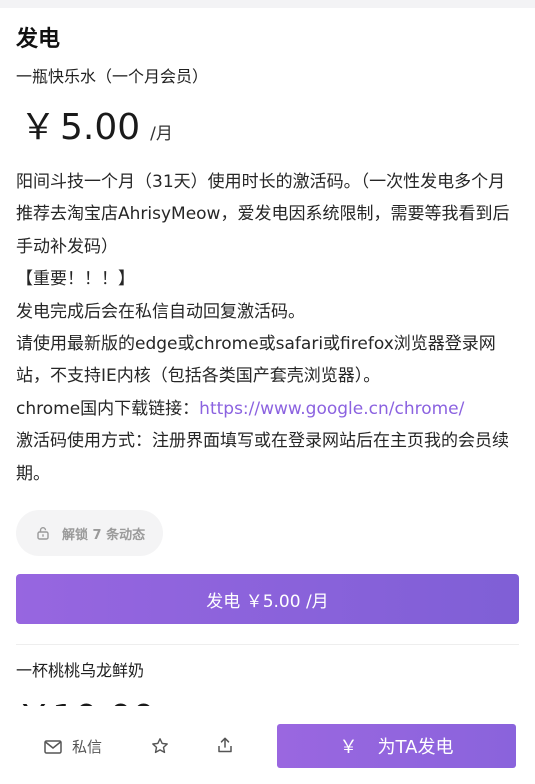  Describe the element at coordinates (75, 279) in the screenshot. I see `description-line: 【重要！！！】` at that location.